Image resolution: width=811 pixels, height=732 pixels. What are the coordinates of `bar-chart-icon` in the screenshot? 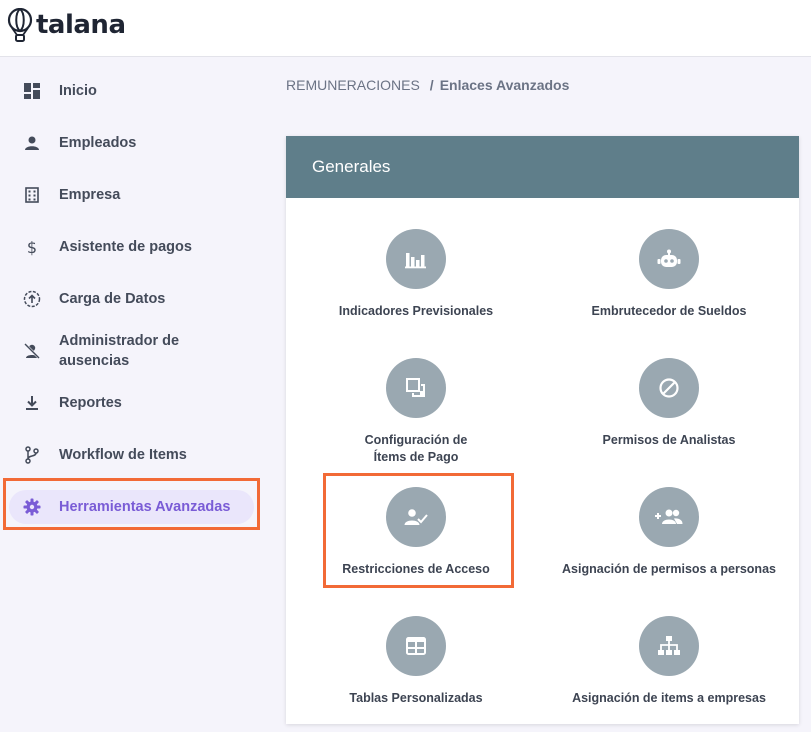 It's located at (416, 259).